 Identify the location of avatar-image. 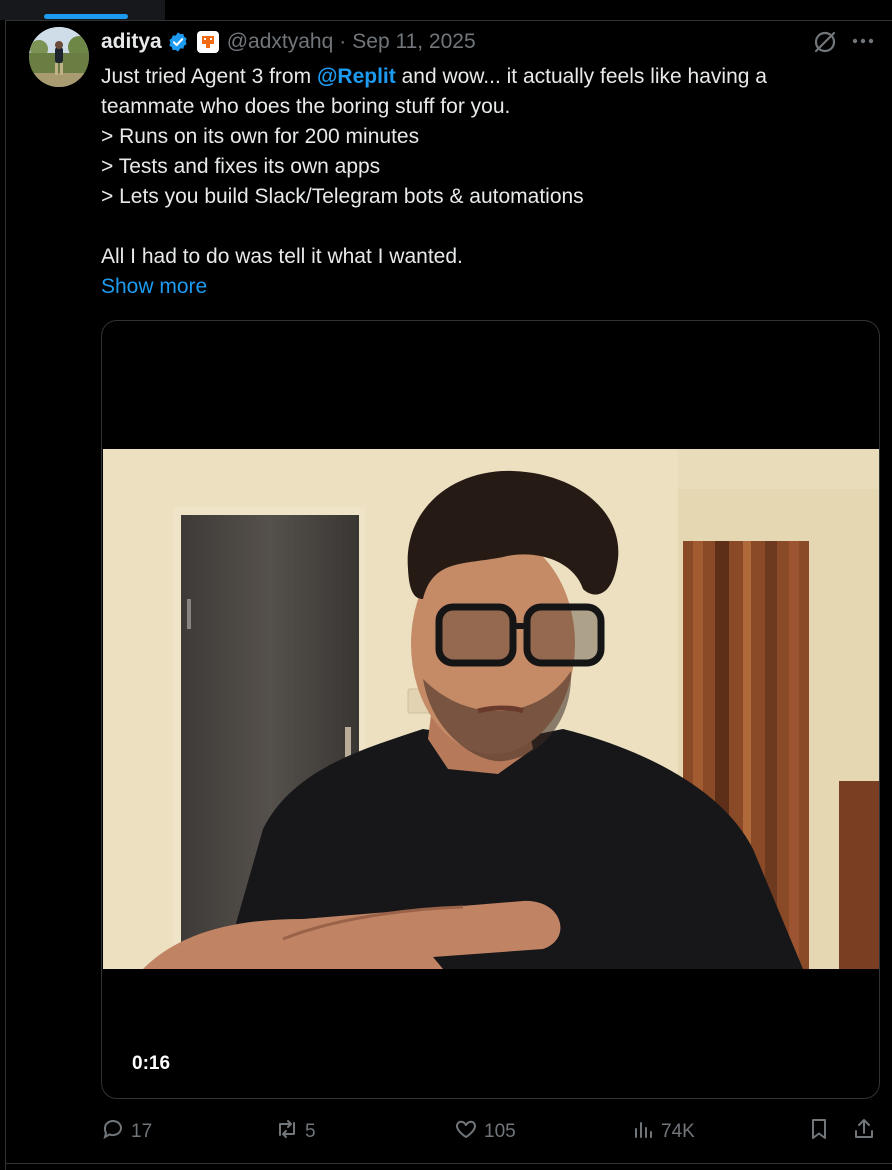
(59, 57).